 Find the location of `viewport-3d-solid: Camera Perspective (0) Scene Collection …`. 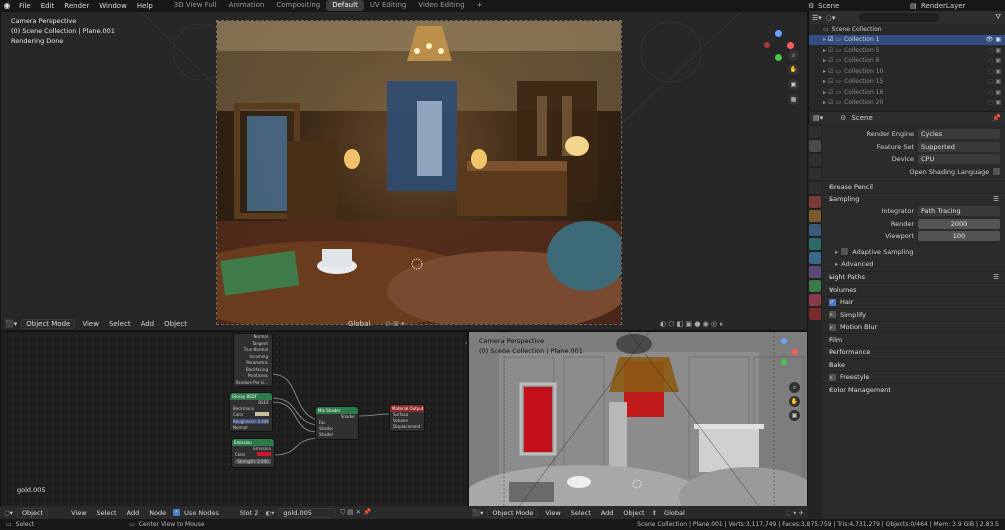

viewport-3d-solid: Camera Perspective (0) Scene Collection … is located at coordinates (638, 425).